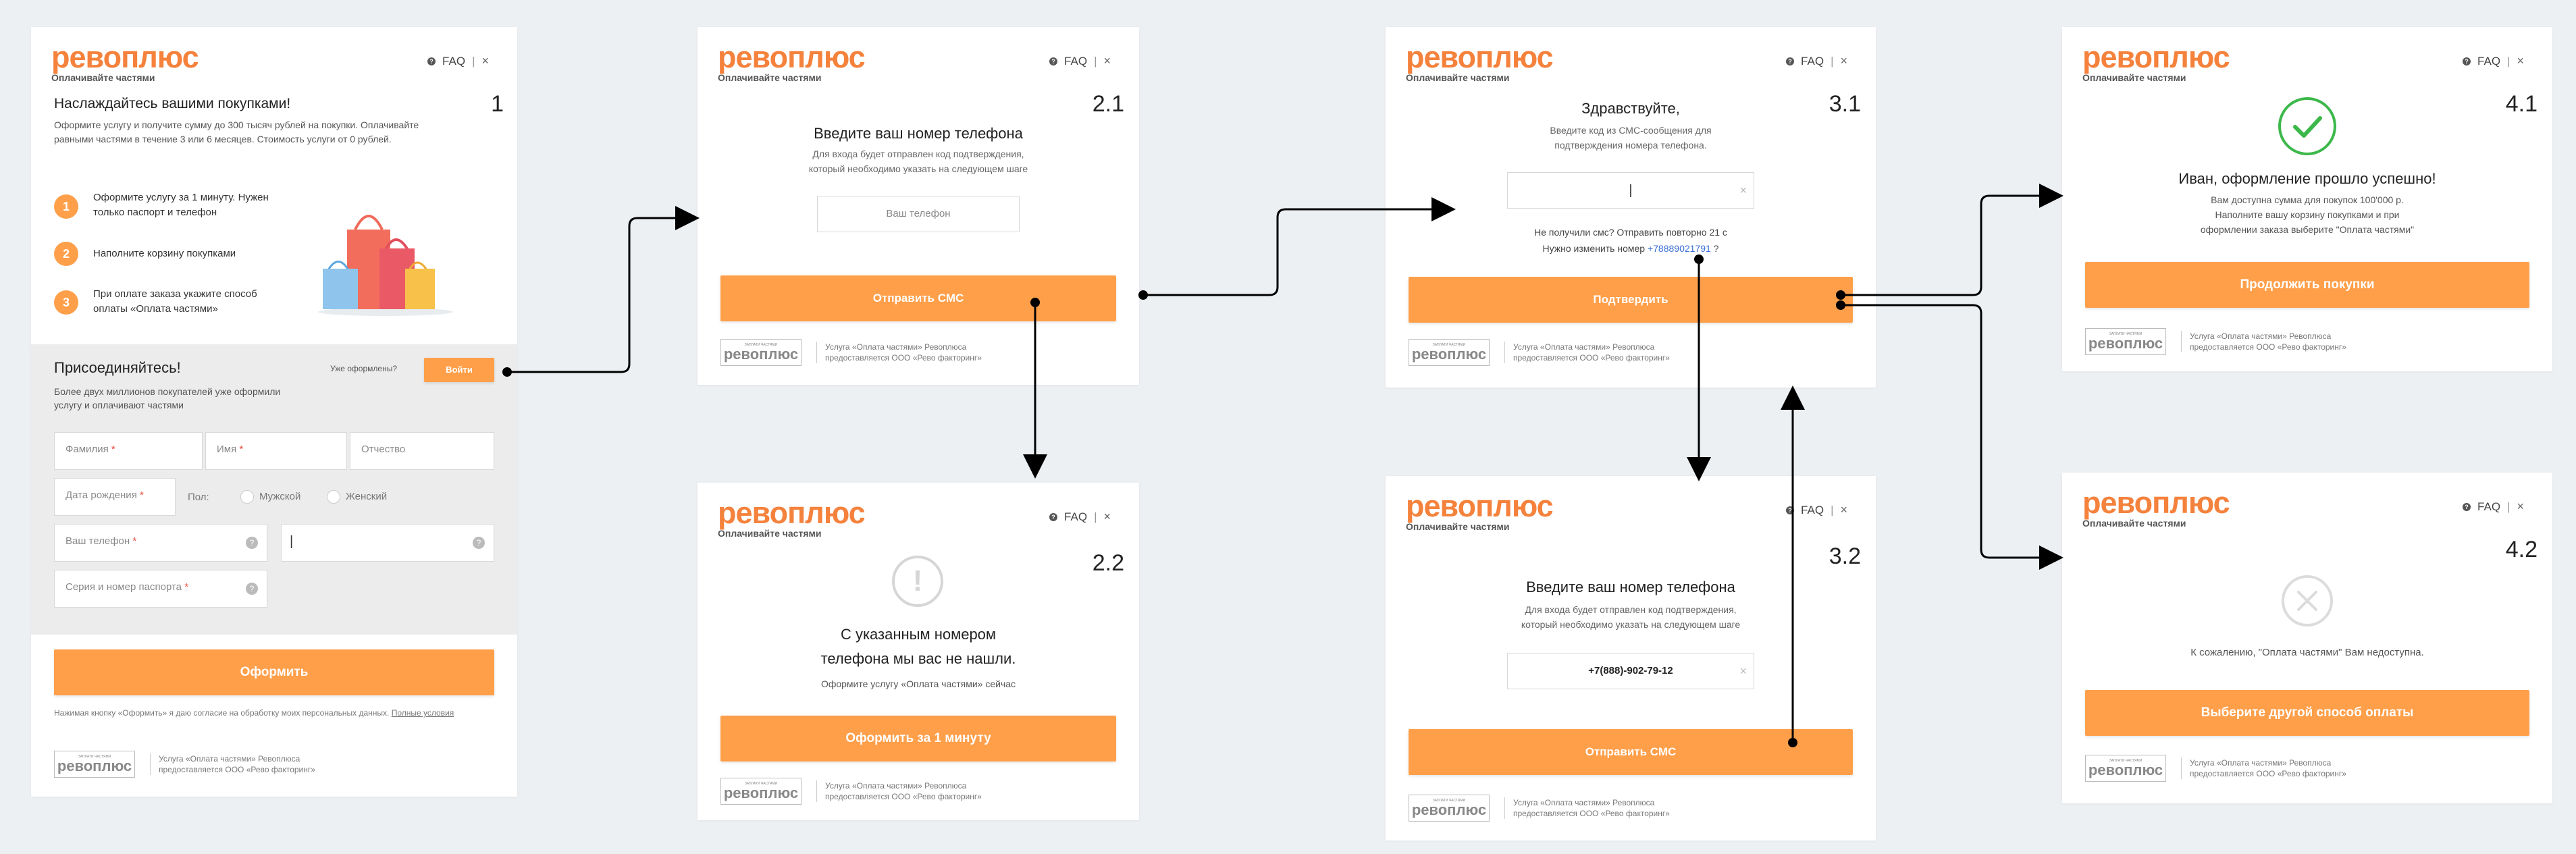  I want to click on code-field: |, so click(387, 543).